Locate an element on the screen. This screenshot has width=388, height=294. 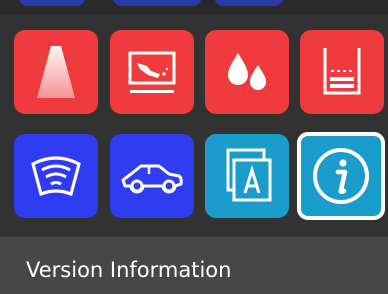
partial-tile-right is located at coordinates (249, 3).